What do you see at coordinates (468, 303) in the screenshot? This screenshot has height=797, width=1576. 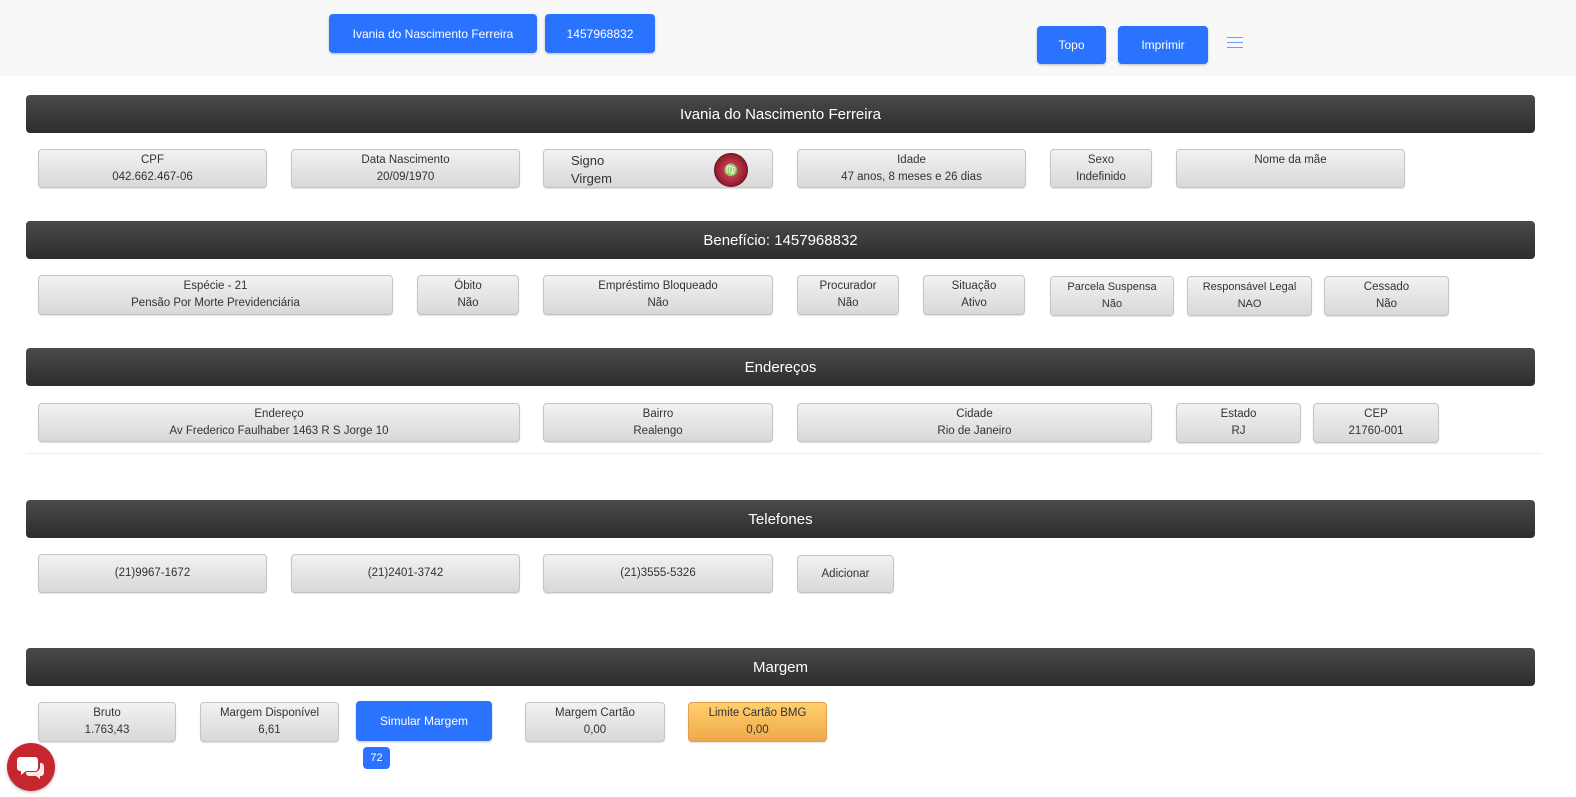 I see `obito-value: Não` at bounding box center [468, 303].